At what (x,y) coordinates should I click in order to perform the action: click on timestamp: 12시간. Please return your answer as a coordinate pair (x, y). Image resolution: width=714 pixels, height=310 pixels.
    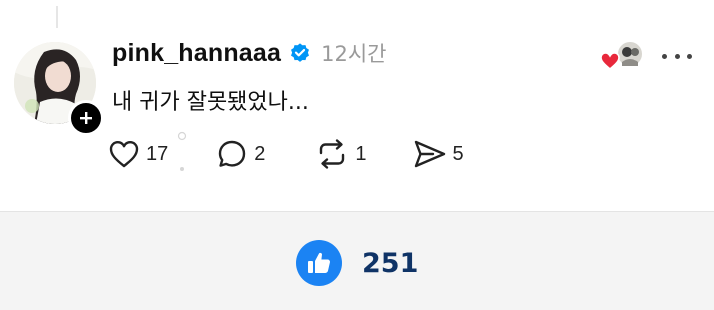
    Looking at the image, I should click on (354, 54).